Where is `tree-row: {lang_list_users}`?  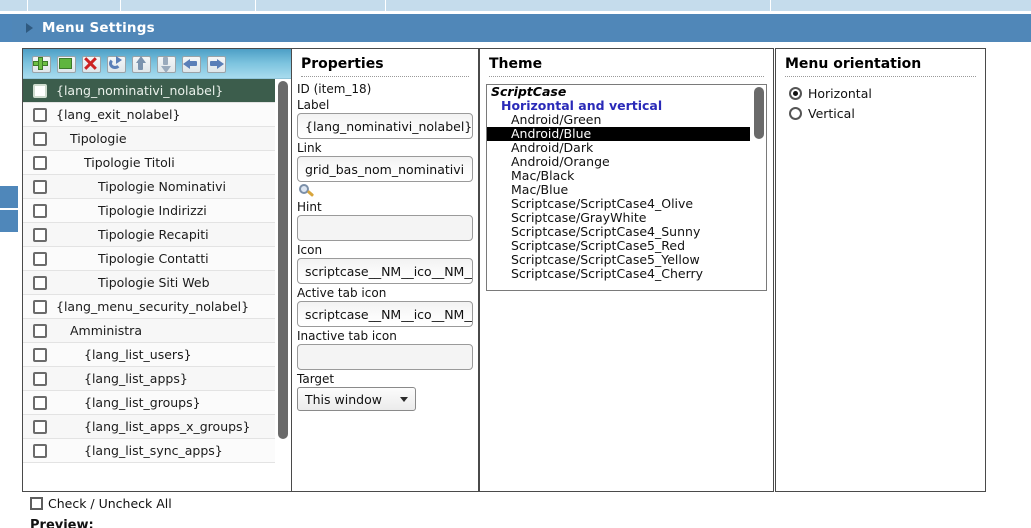
tree-row: {lang_list_users} is located at coordinates (149, 355).